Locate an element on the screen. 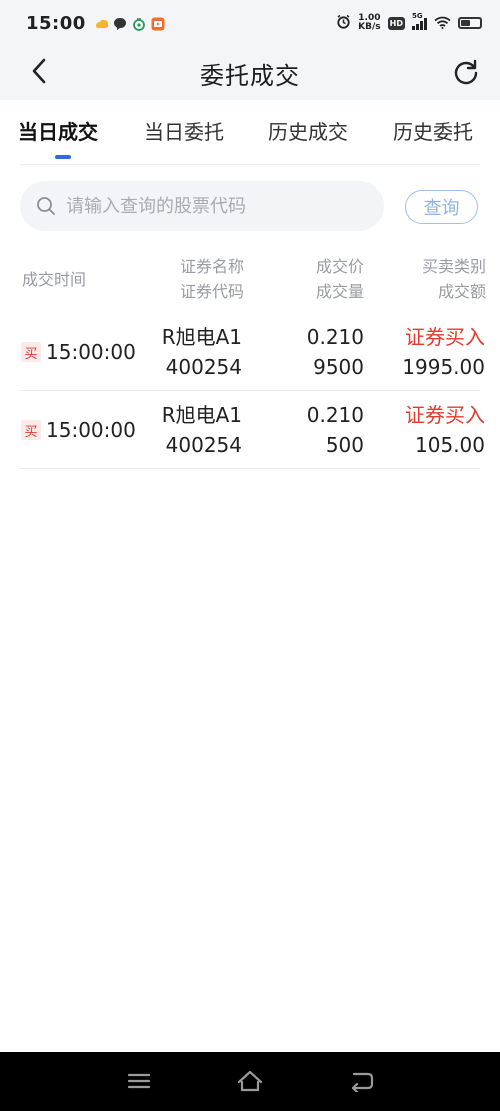 This screenshot has height=1111, width=500. header-security: 证券名称 证券代码 is located at coordinates (202, 279).